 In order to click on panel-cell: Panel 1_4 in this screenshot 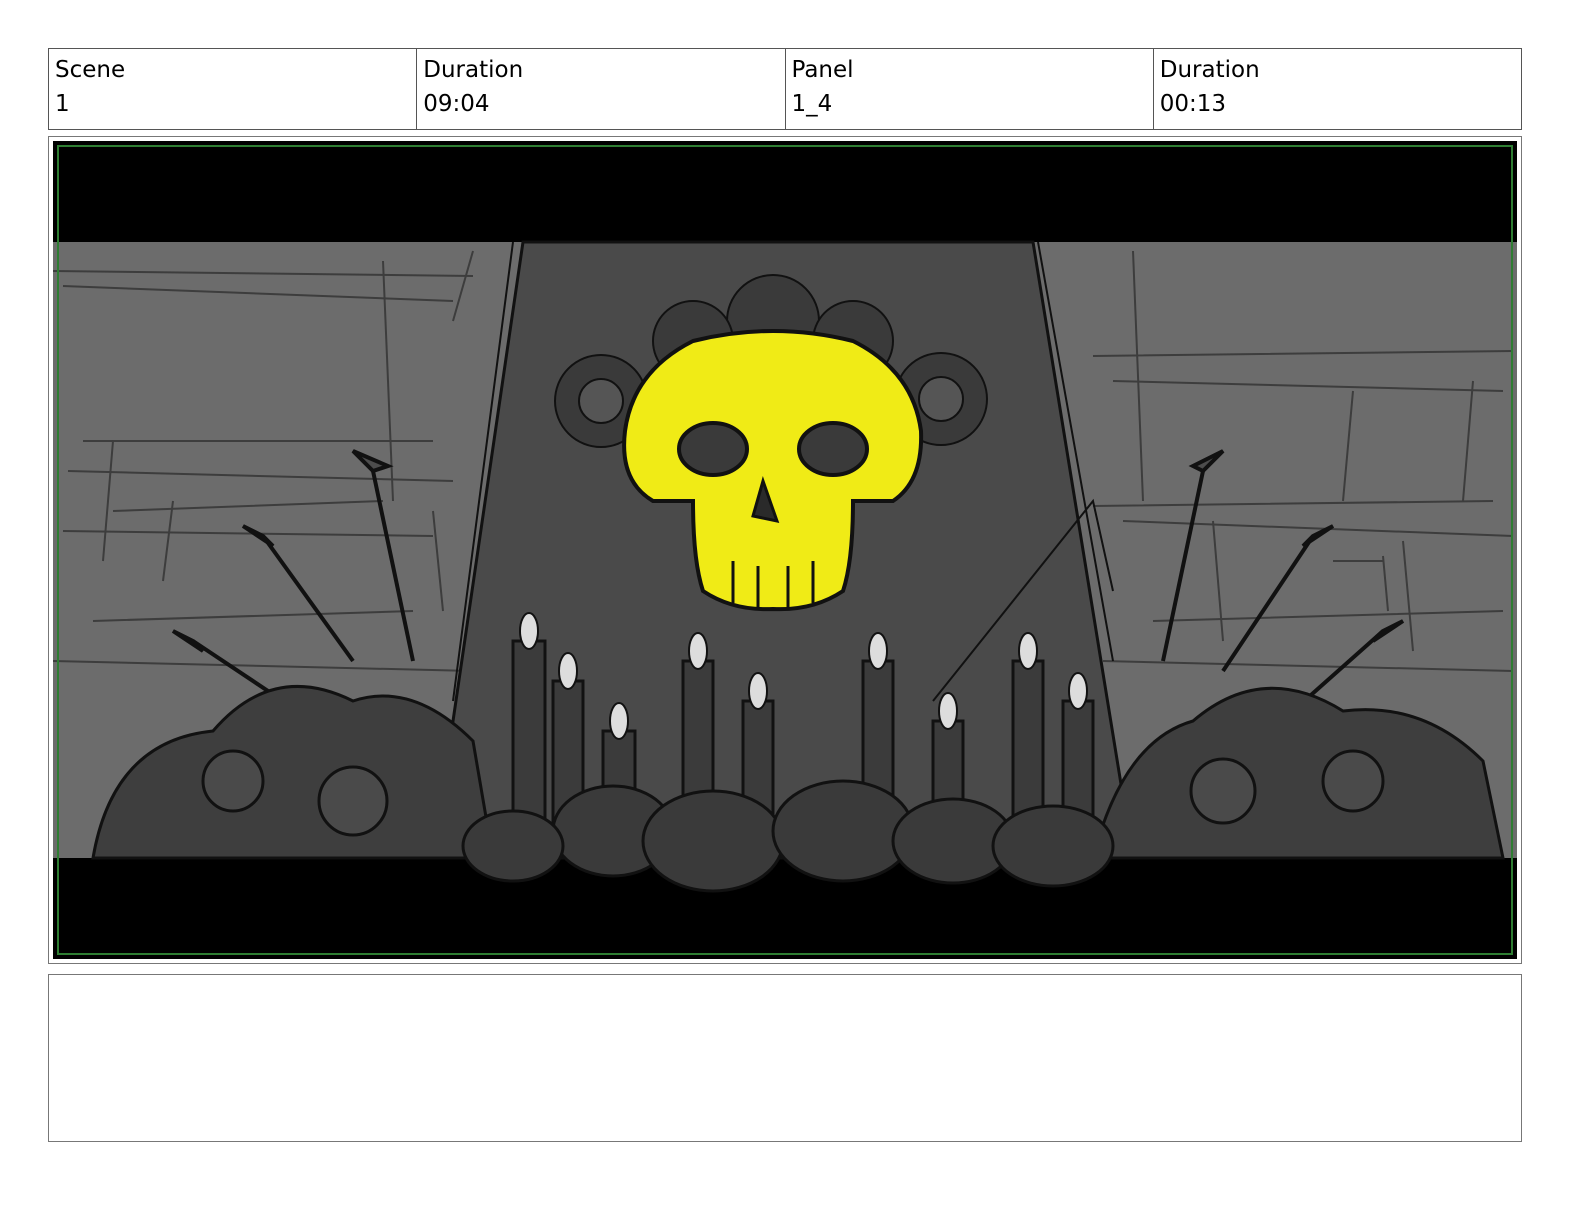, I will do `click(970, 89)`.